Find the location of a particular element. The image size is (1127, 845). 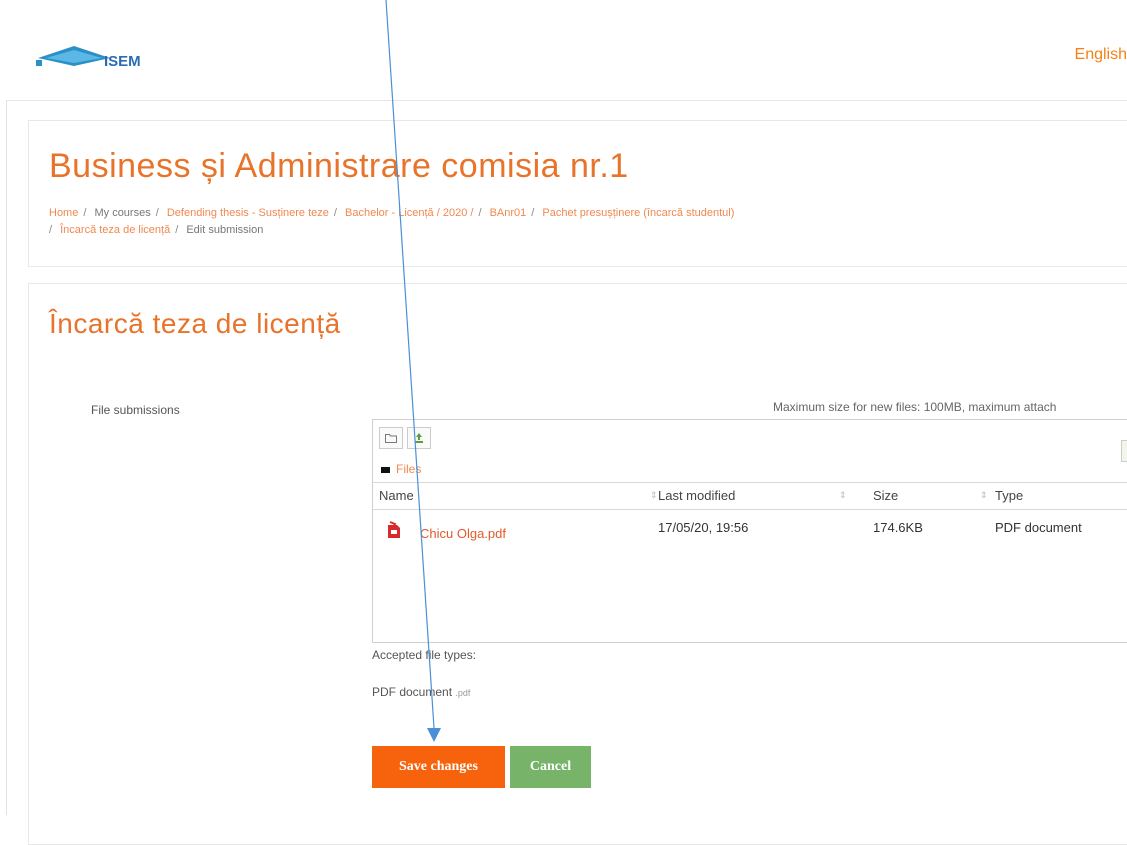

folder-icon is located at coordinates (385, 469).